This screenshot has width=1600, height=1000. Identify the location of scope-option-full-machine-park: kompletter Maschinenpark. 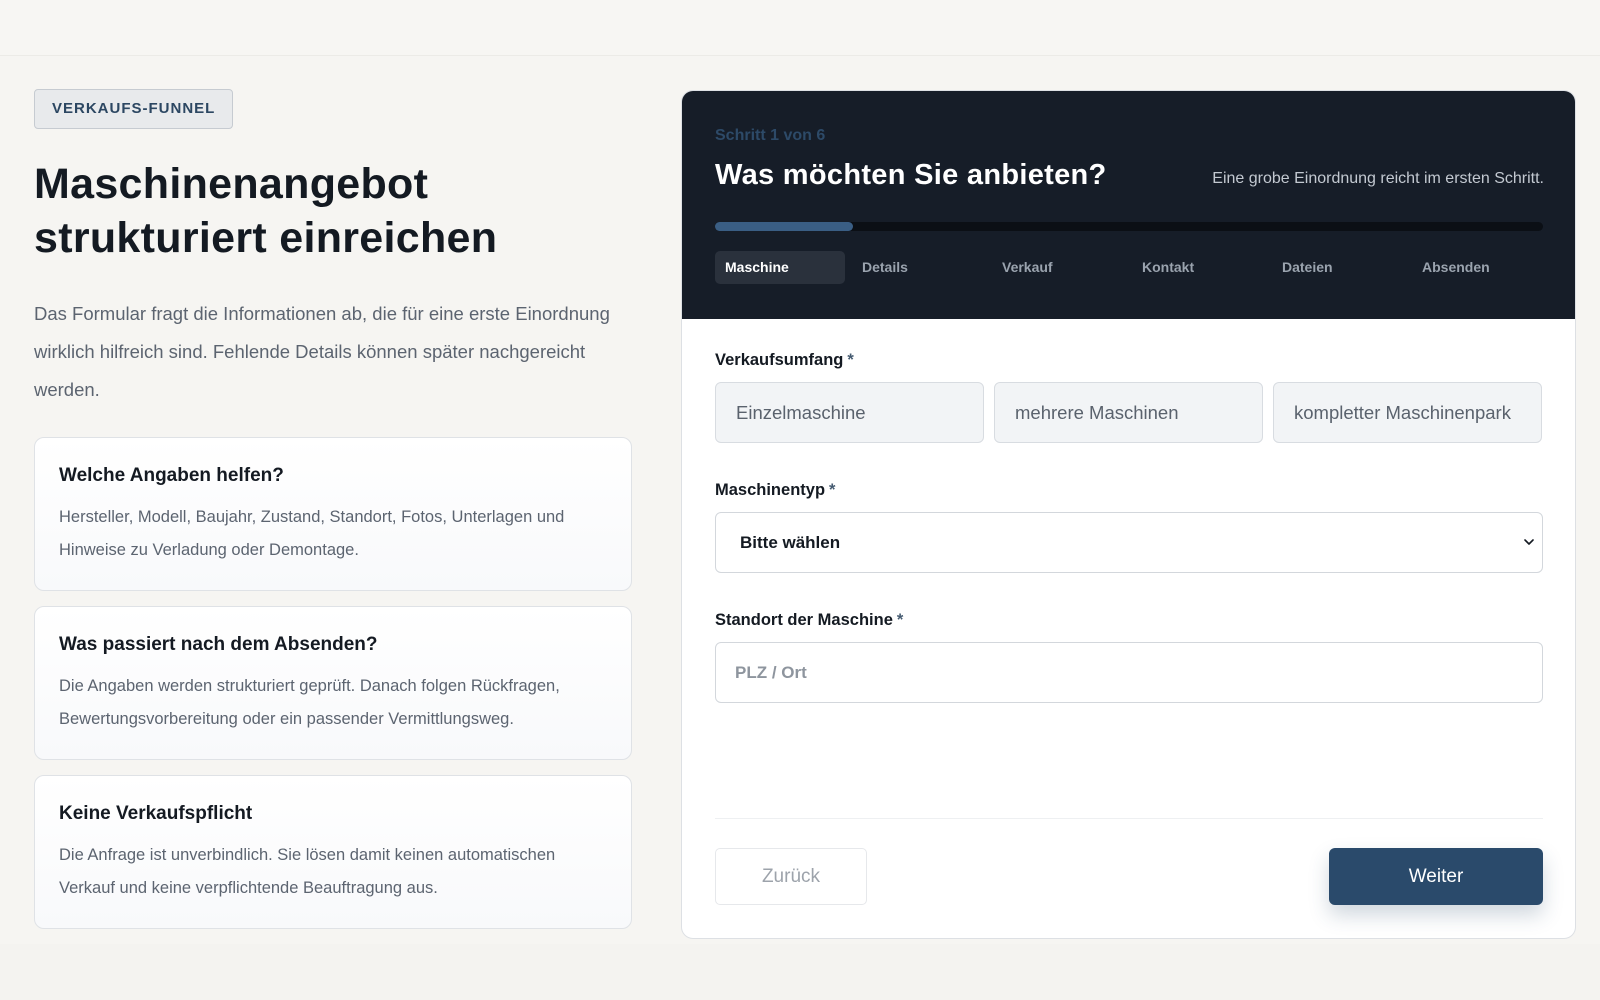
(1407, 412).